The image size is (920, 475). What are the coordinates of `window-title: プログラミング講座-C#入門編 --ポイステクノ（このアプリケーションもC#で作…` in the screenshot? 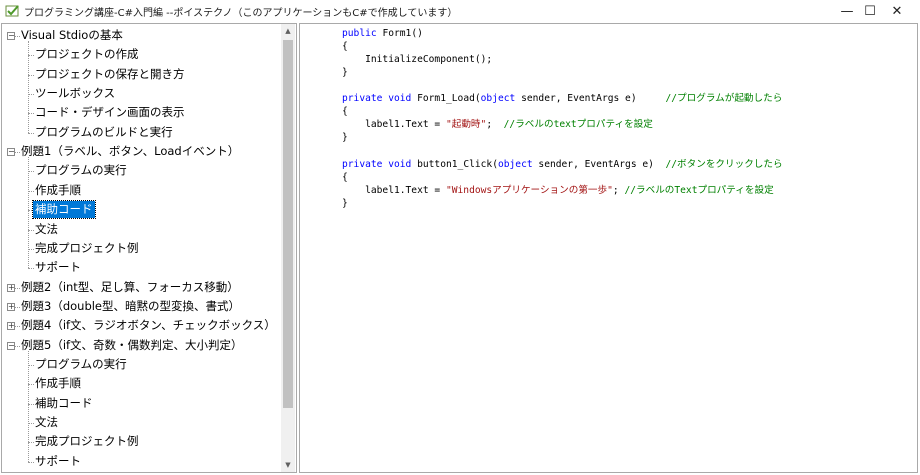 It's located at (241, 13).